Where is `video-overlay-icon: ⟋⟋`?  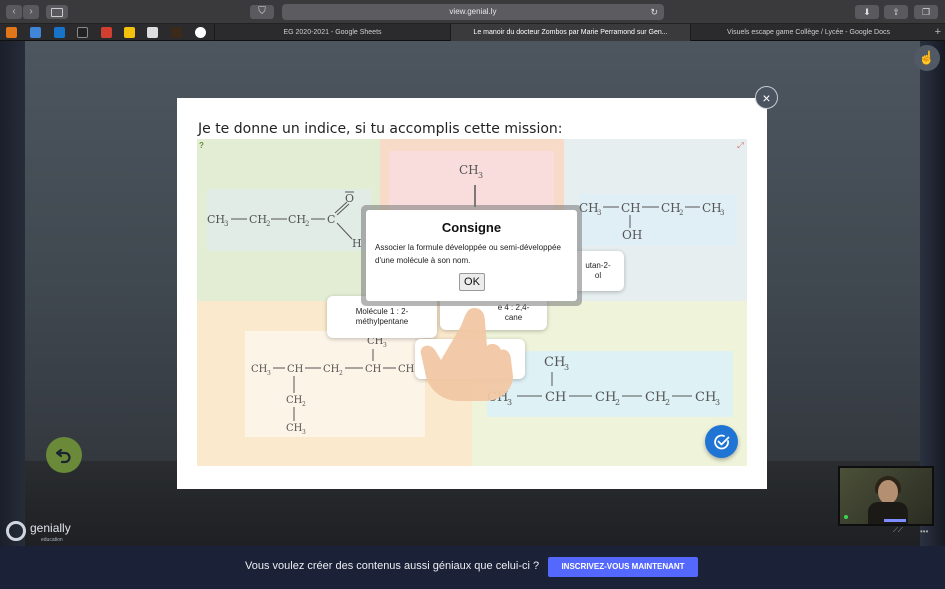 video-overlay-icon: ⟋⟋ is located at coordinates (898, 530).